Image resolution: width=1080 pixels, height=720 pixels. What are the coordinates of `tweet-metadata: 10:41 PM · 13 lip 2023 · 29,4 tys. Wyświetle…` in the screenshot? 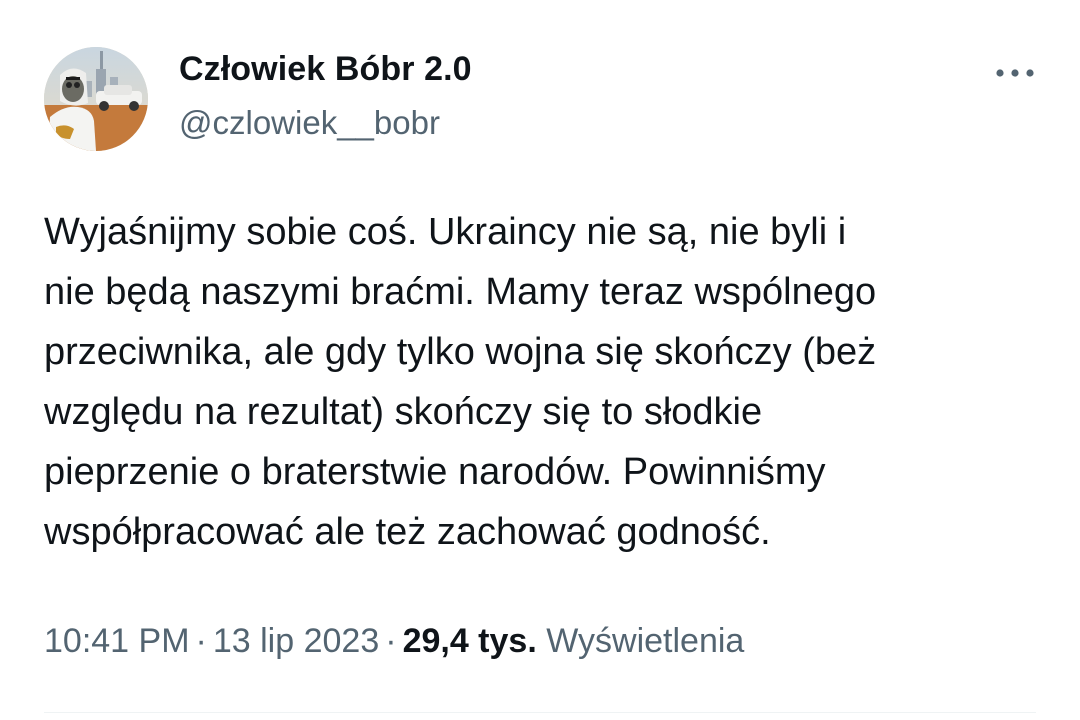 It's located at (394, 641).